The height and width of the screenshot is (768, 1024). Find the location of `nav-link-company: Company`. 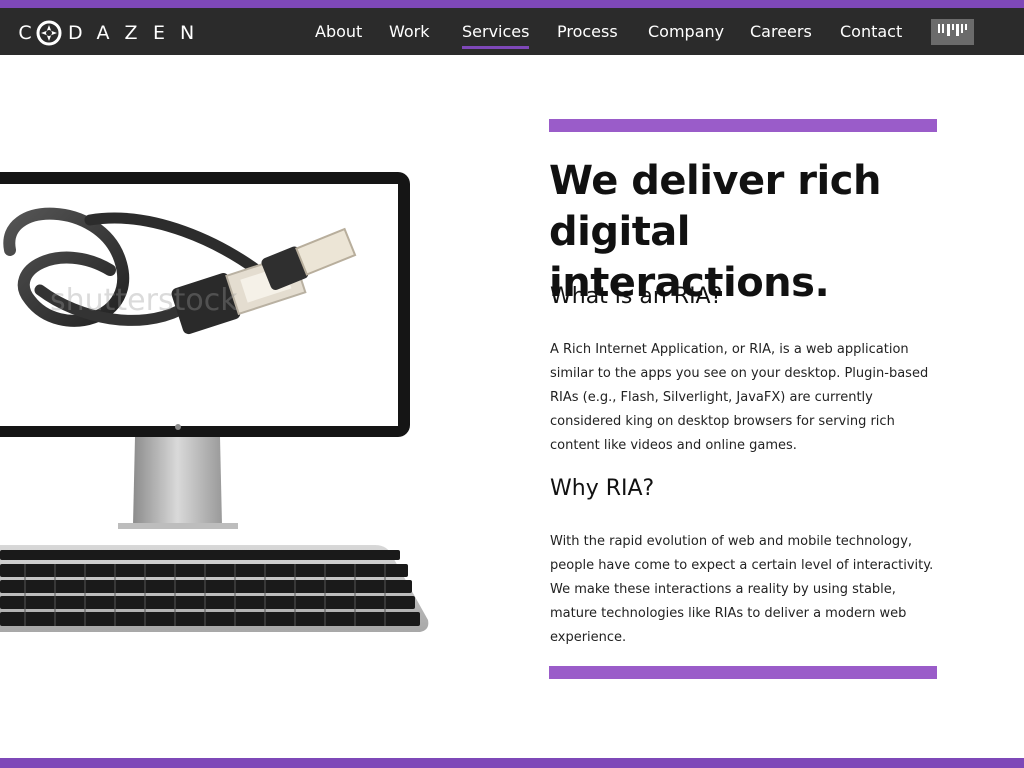

nav-link-company: Company is located at coordinates (686, 31).